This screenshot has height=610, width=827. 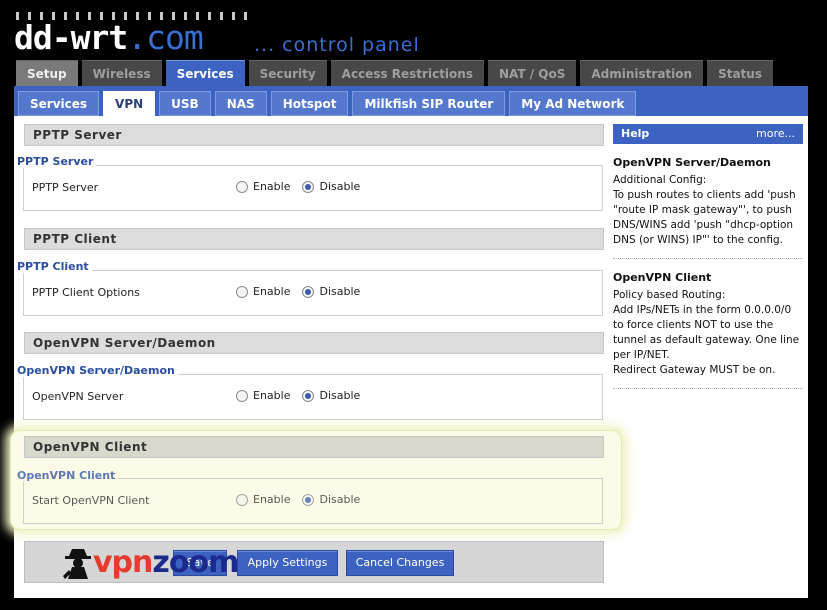 I want to click on pptp-client-enable-label: Enable, so click(x=271, y=291).